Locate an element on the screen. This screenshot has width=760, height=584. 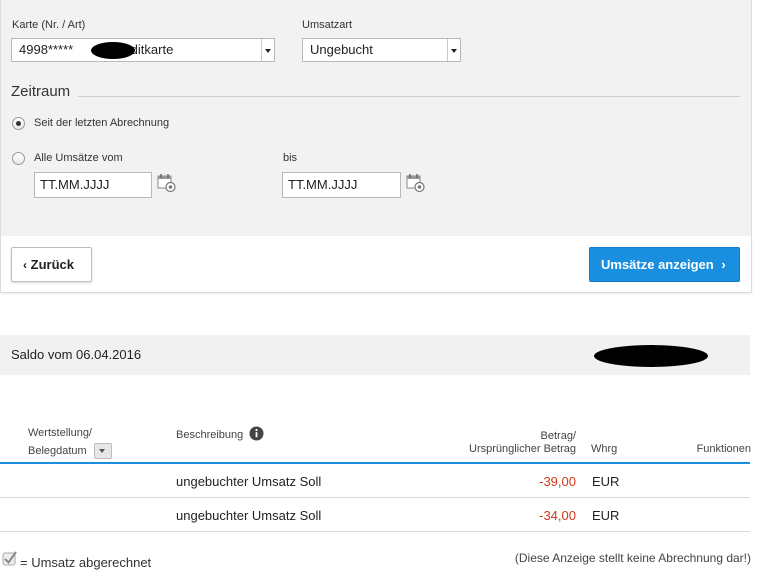
radio-since-last-label: Seit der letzten Abrechnung is located at coordinates (102, 123).